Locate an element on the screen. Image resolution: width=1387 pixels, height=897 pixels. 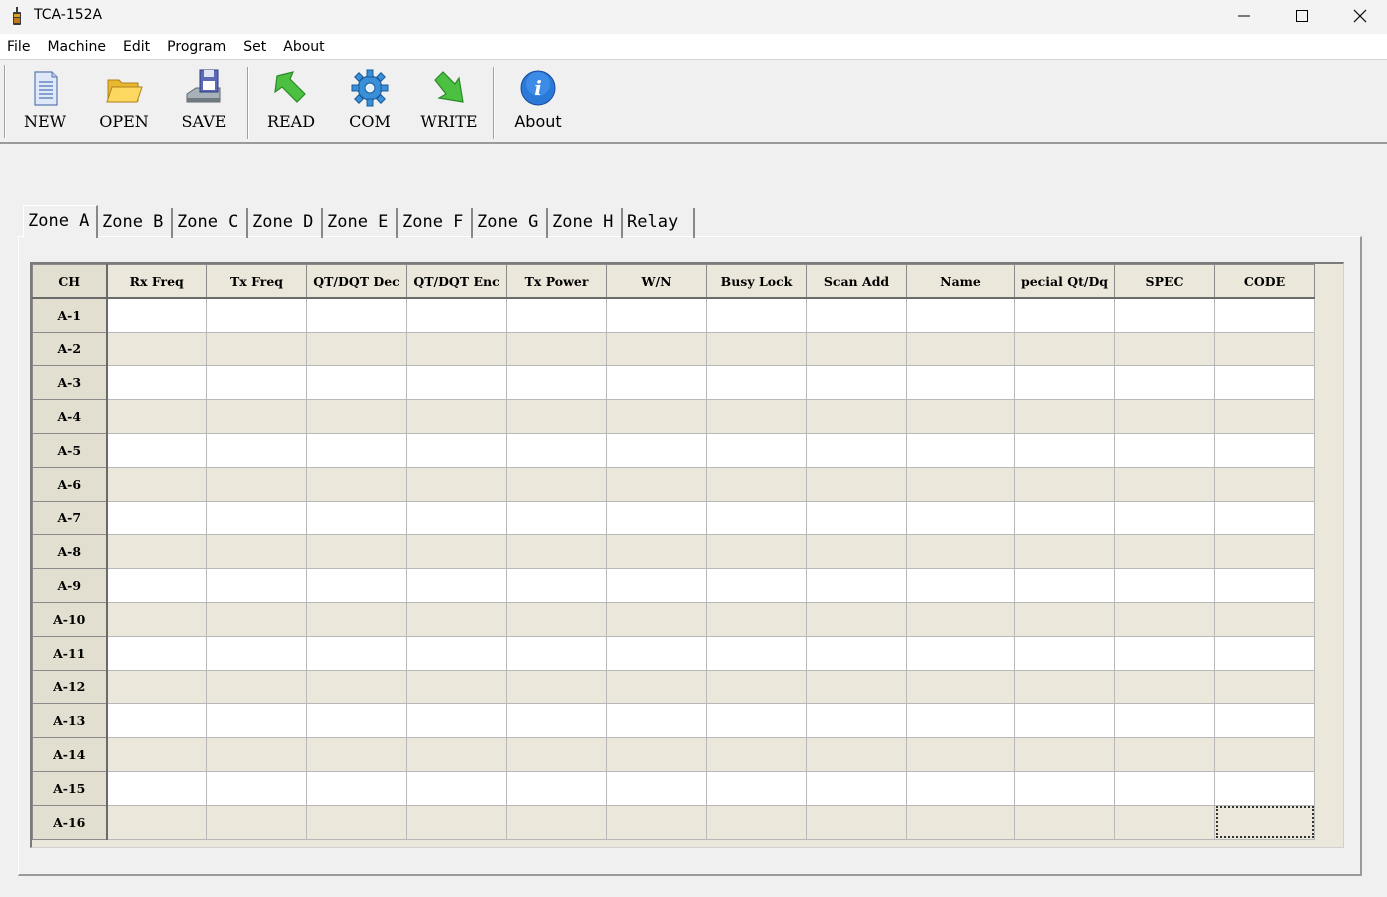
column-header: W/N is located at coordinates (656, 282).